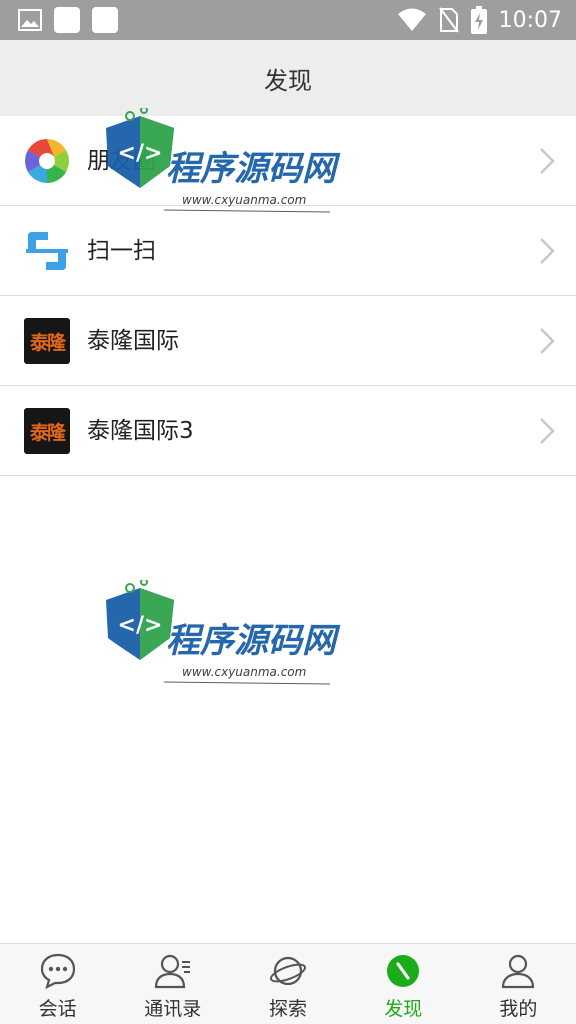 The image size is (576, 1024). I want to click on bottom-nav: 会话 通讯录 探索 发现 我的, so click(288, 983).